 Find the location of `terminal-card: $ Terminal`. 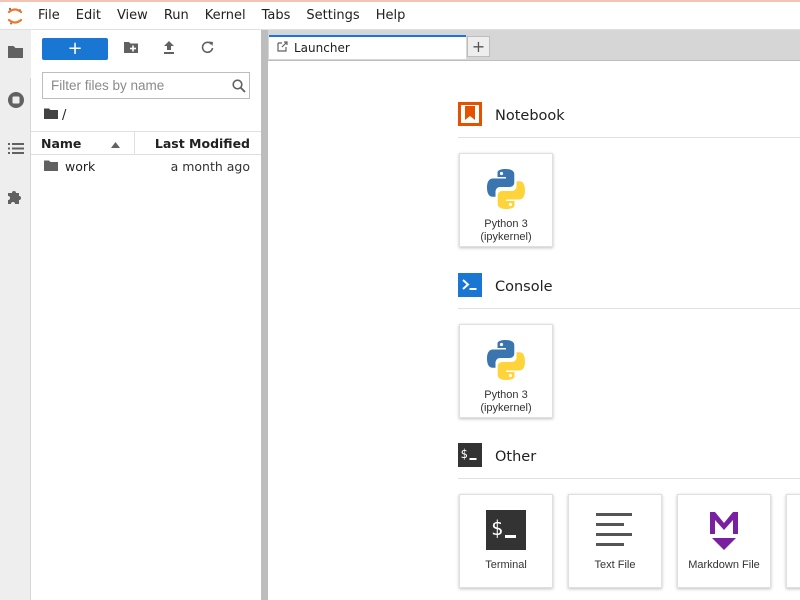

terminal-card: $ Terminal is located at coordinates (506, 541).